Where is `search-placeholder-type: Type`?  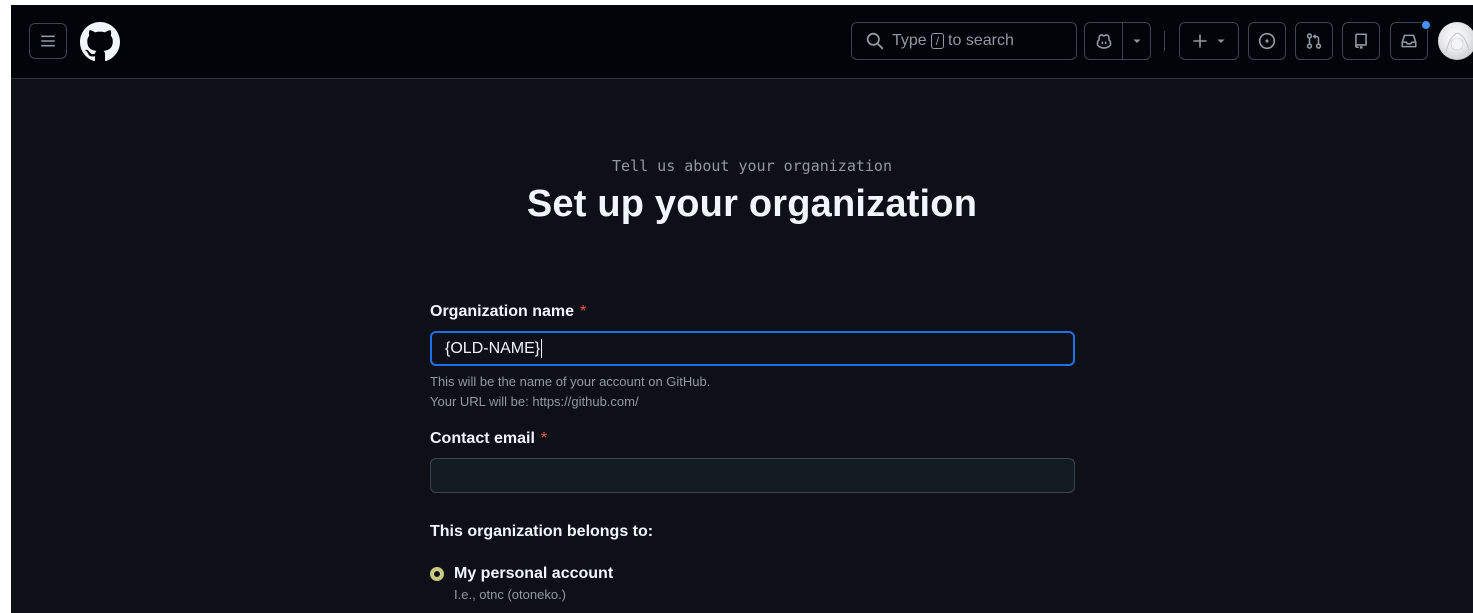
search-placeholder-type: Type is located at coordinates (909, 40).